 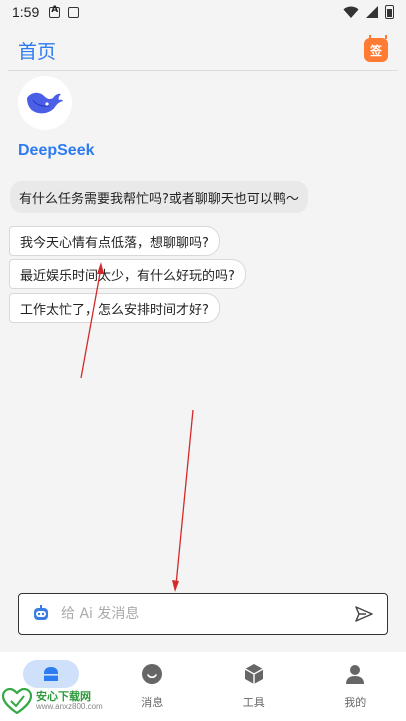 I want to click on nav-profile-icon-wrap, so click(x=355, y=674).